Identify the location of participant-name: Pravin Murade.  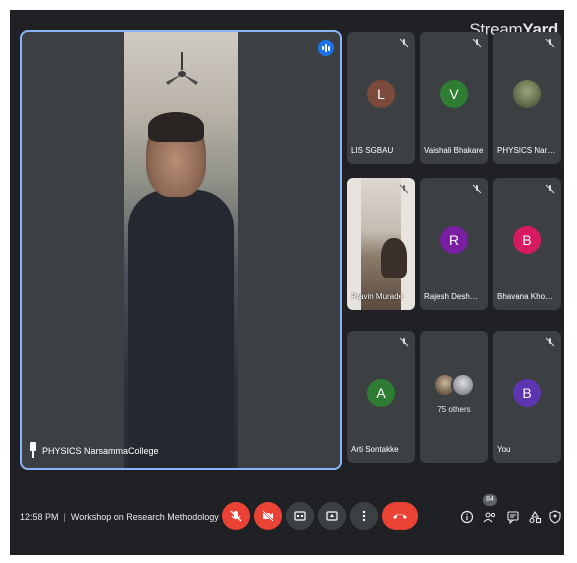
(377, 296).